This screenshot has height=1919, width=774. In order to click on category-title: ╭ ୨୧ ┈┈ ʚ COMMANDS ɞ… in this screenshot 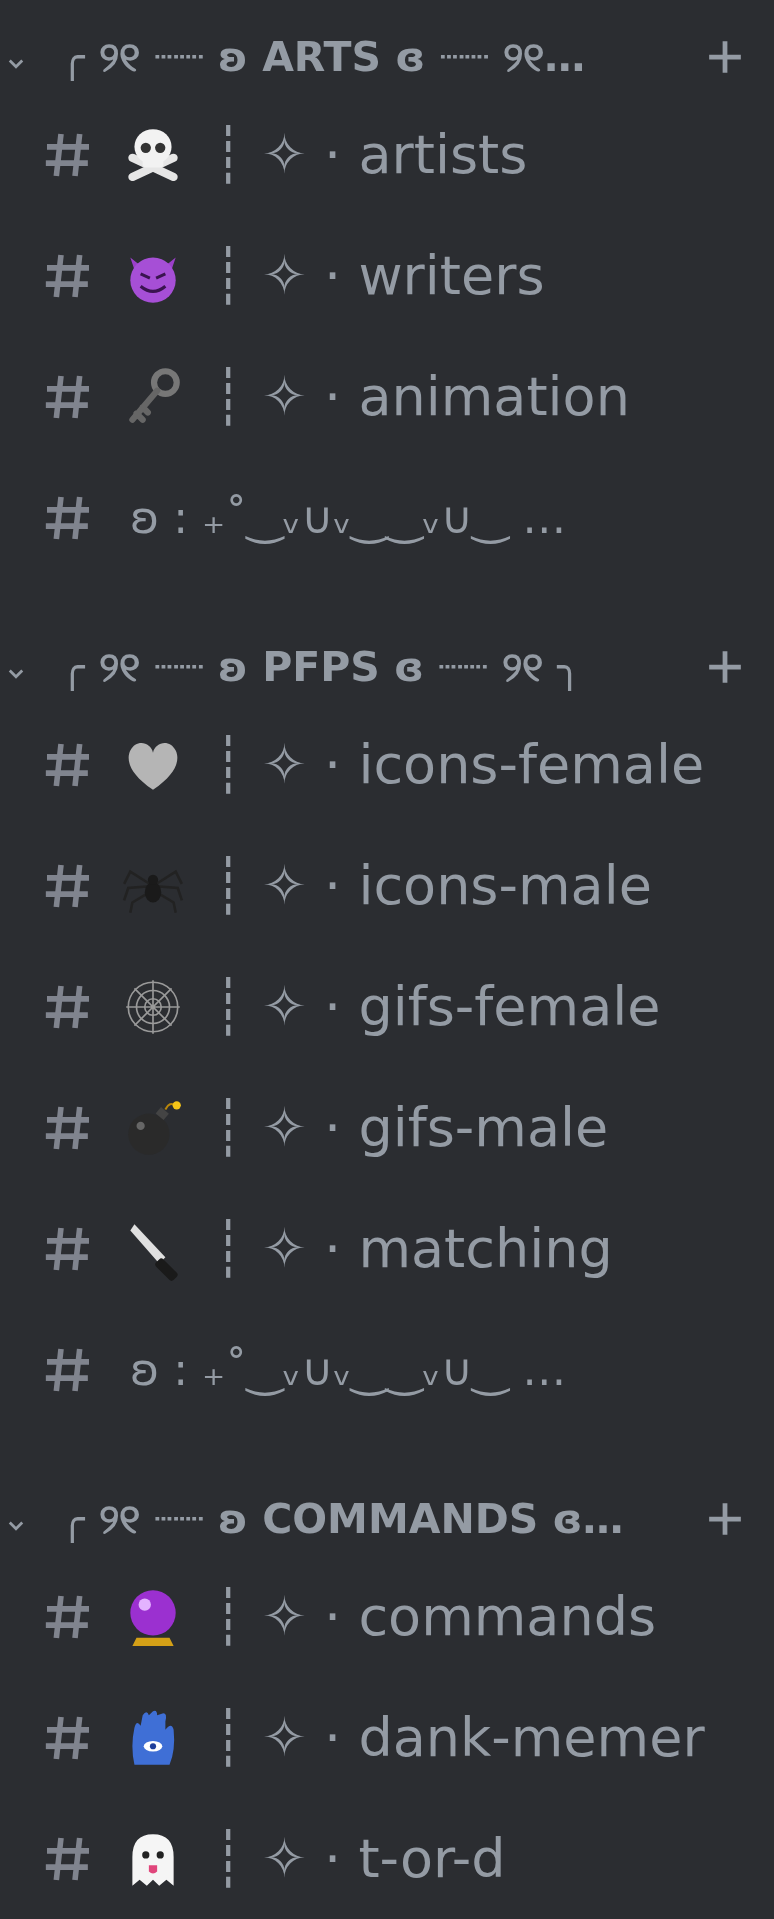, I will do `click(342, 1519)`.